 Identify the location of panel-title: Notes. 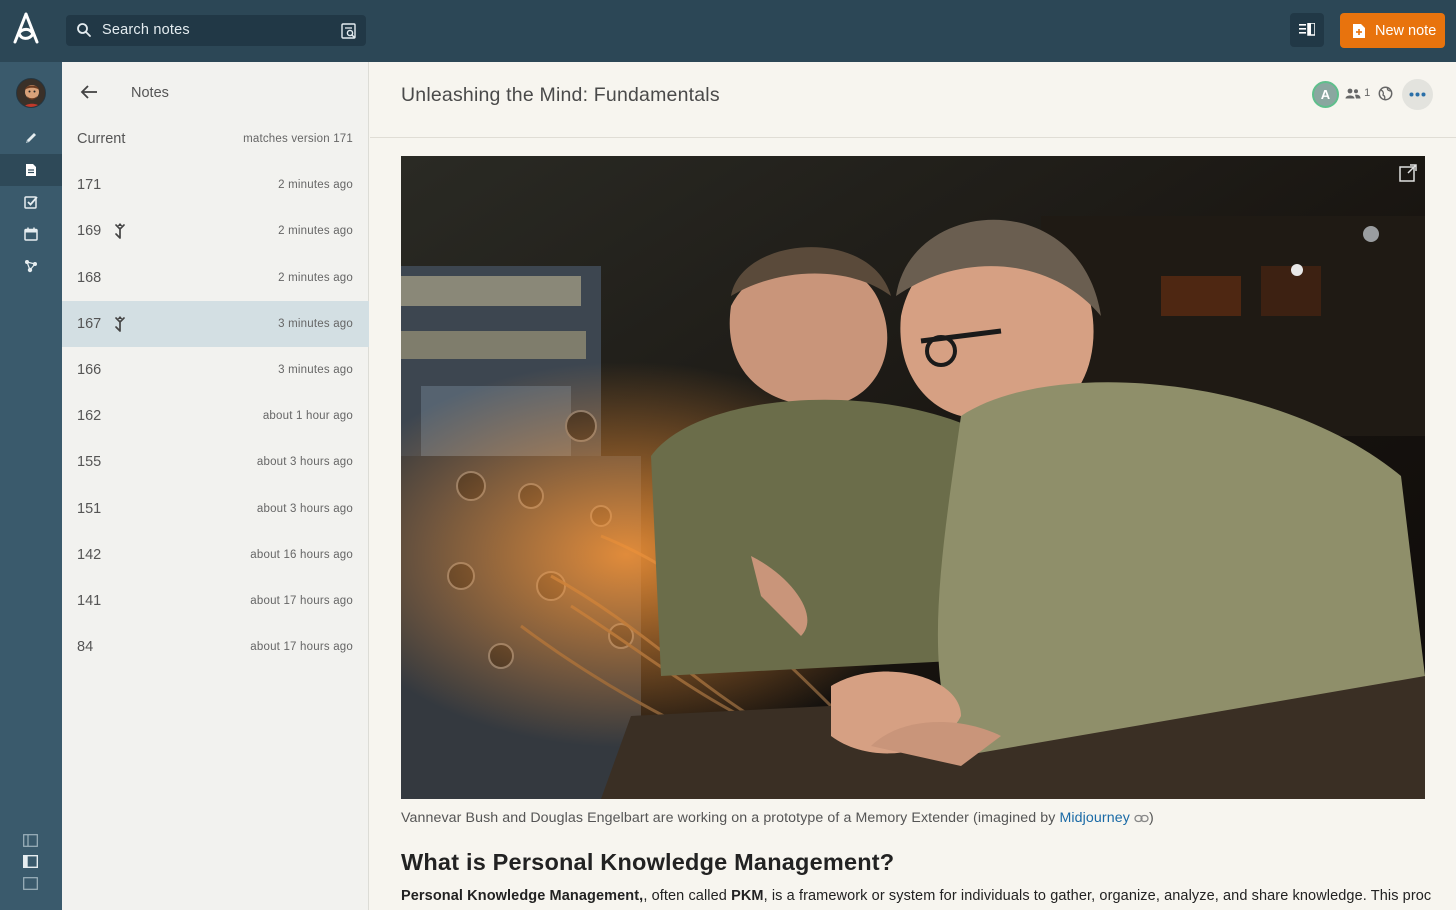
(150, 93).